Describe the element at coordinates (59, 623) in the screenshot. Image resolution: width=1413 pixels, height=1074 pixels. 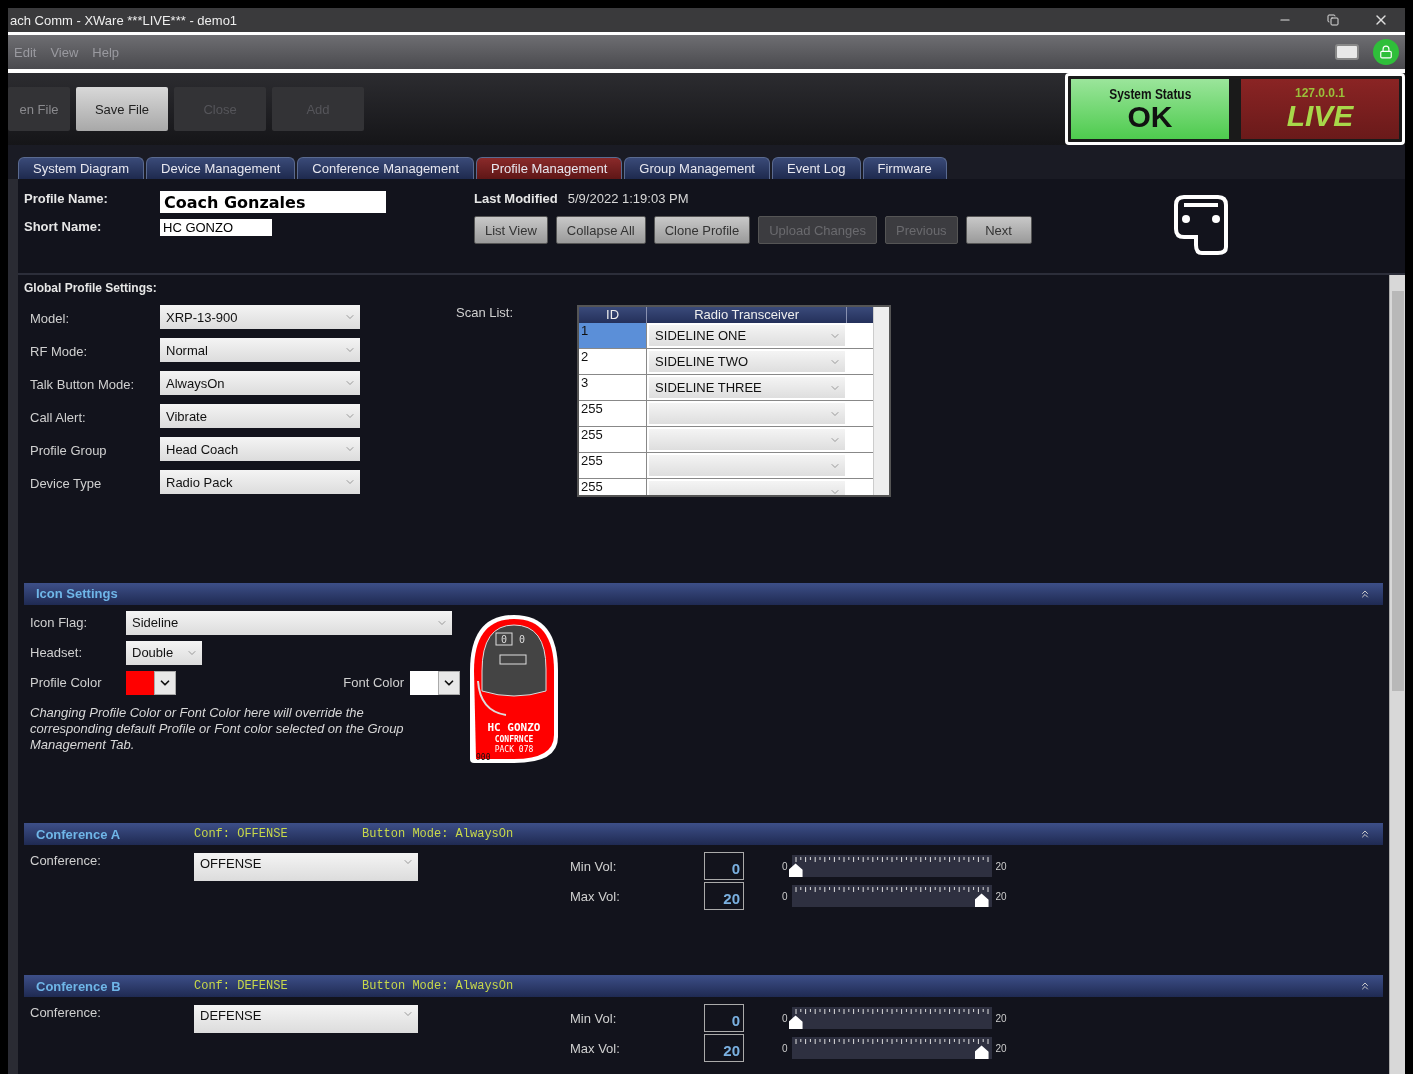
I see `field-label: Icon Flag:` at that location.